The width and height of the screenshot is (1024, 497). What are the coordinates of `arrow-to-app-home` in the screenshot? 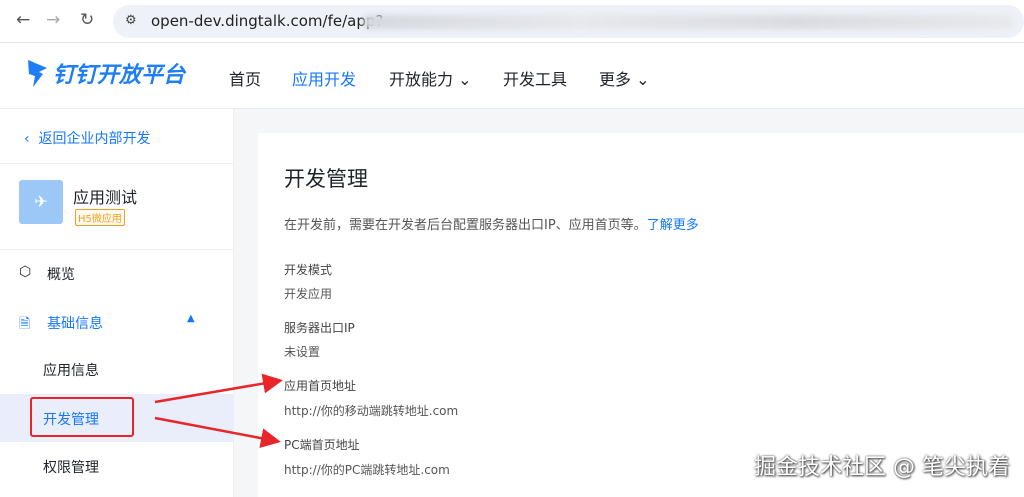 It's located at (218, 388).